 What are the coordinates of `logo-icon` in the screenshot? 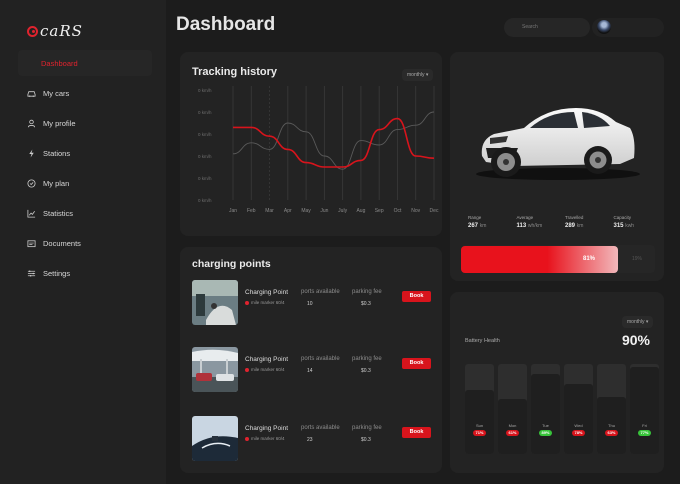 It's located at (32, 31).